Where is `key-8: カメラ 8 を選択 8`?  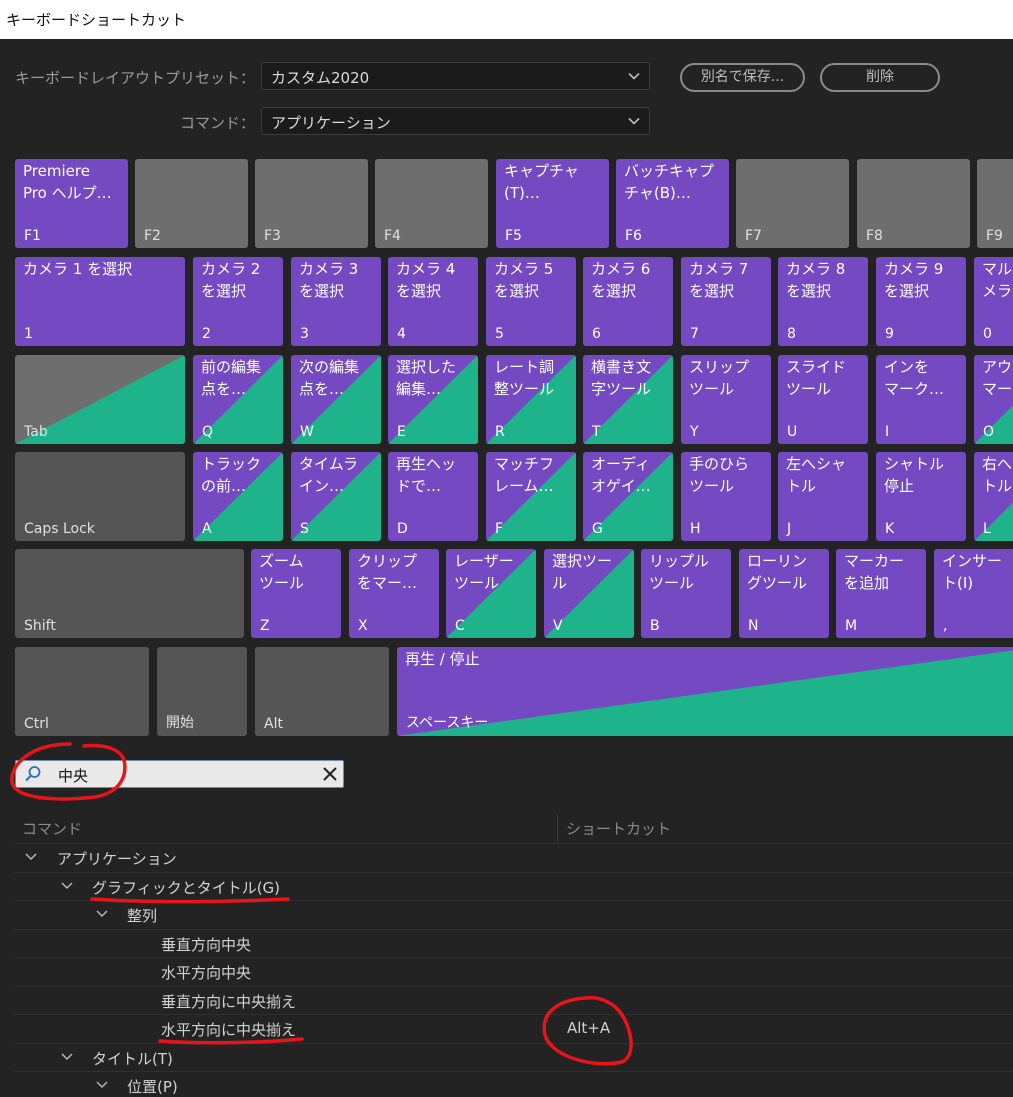 key-8: カメラ 8 を選択 8 is located at coordinates (823, 301).